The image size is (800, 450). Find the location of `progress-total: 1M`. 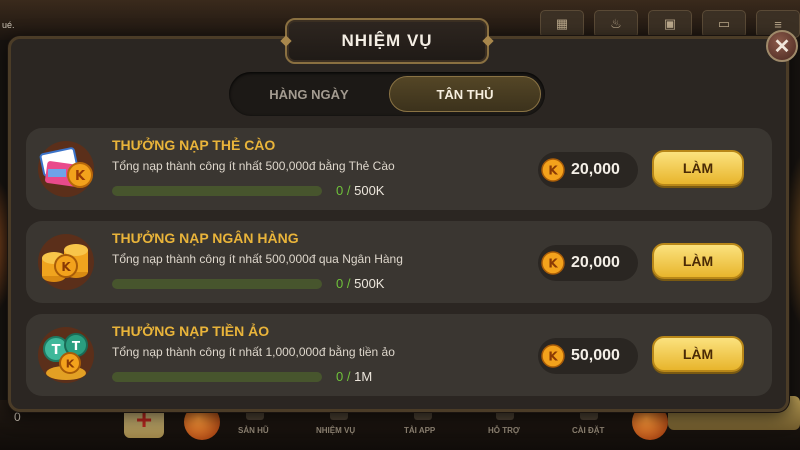

progress-total: 1M is located at coordinates (363, 376).